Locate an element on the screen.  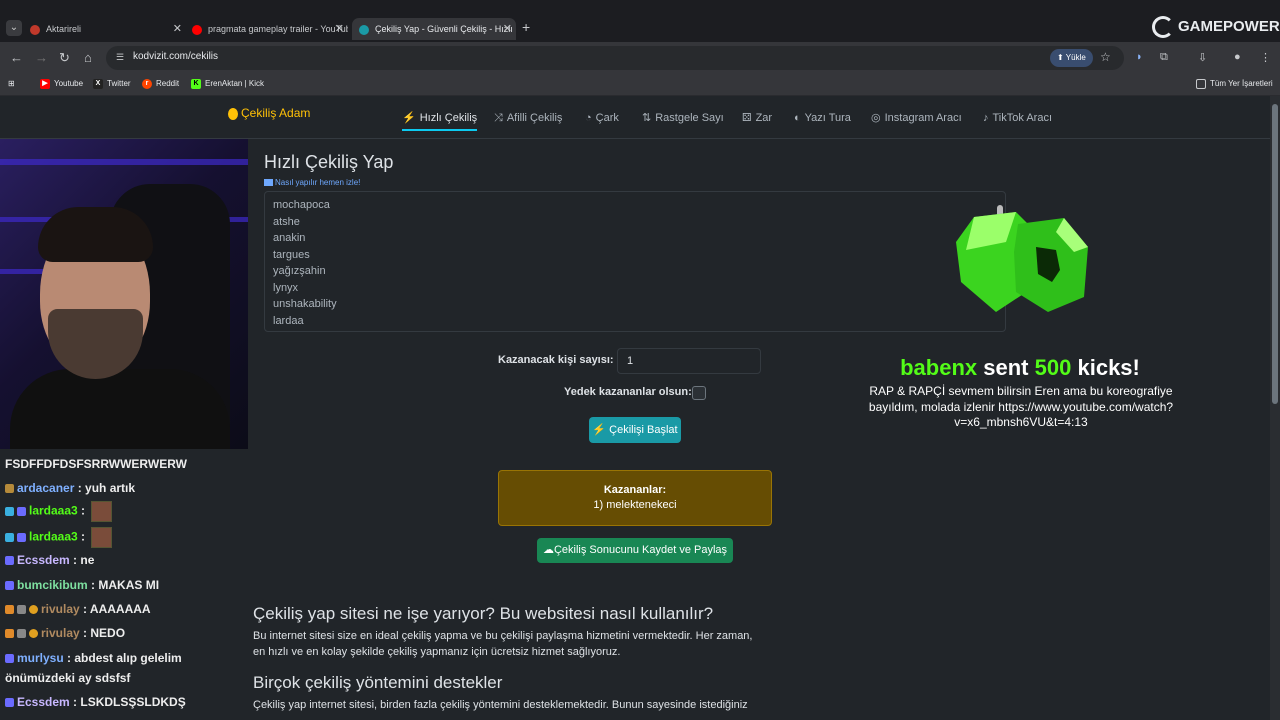
chat-message: FSDFFDFDSFSRRWWERWERW is located at coordinates (96, 464).